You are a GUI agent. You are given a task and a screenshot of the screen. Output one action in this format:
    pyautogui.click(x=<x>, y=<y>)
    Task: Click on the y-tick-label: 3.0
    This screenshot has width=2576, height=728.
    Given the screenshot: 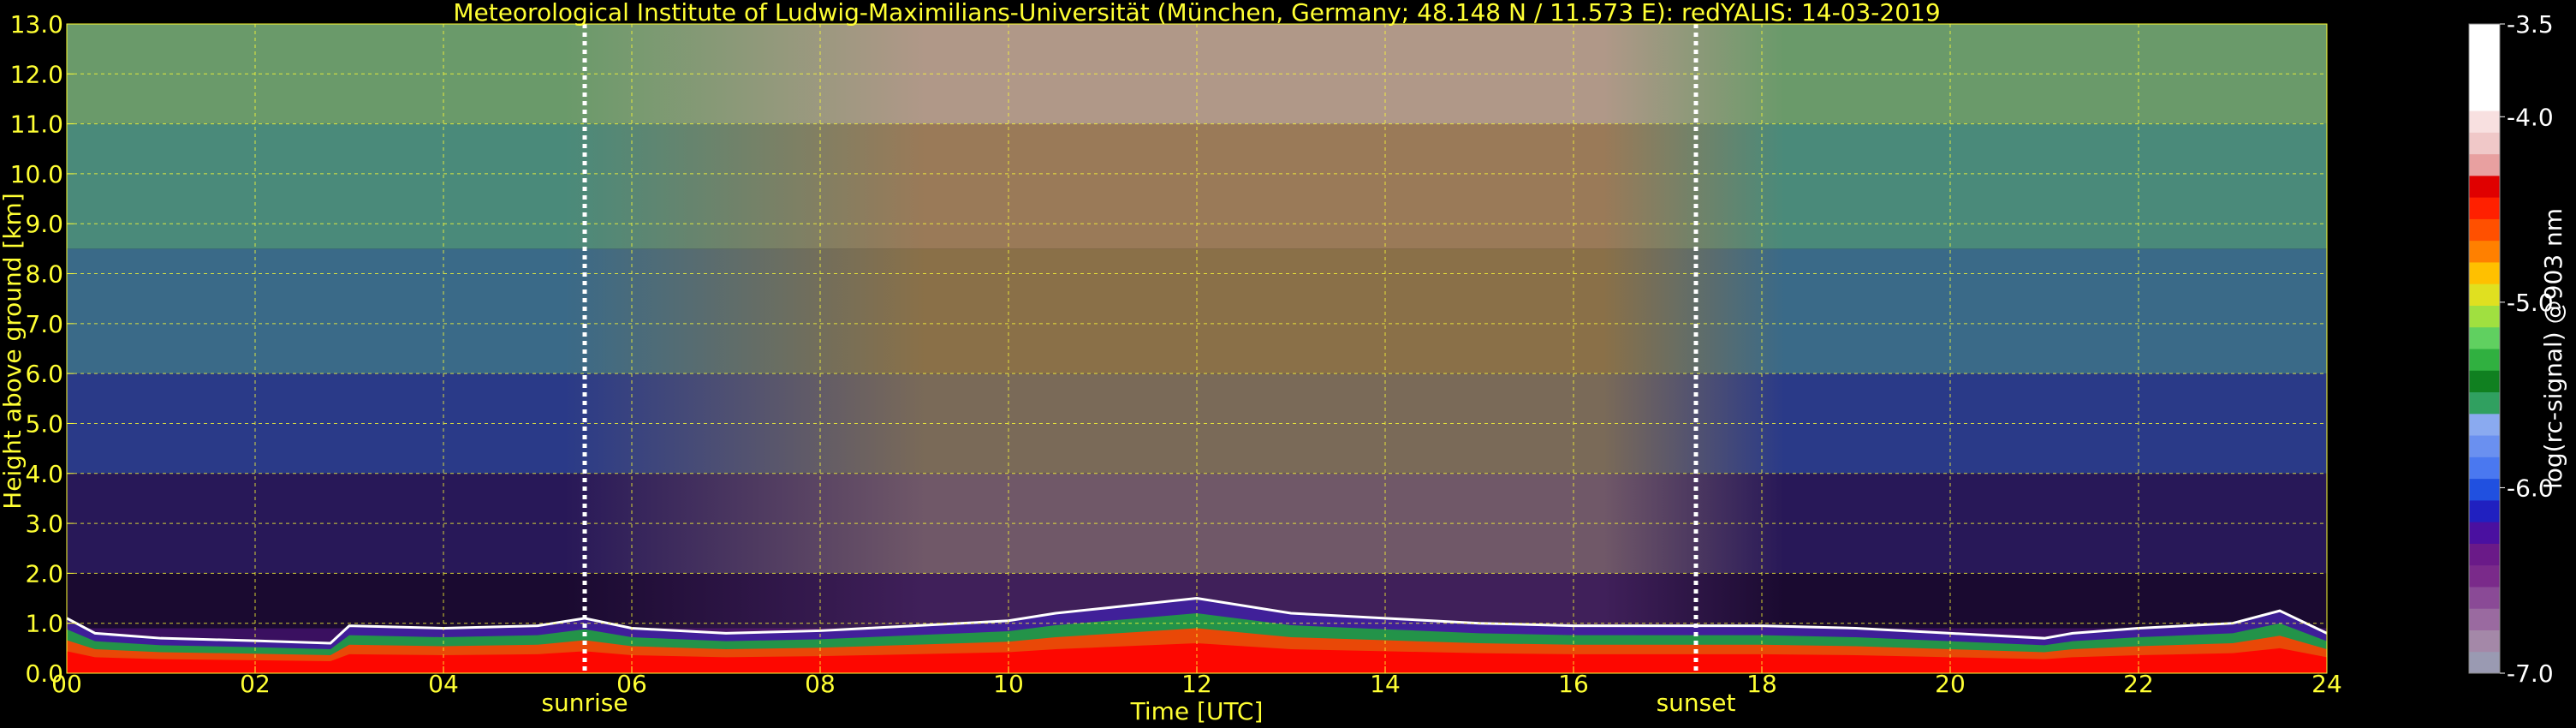 What is the action you would take?
    pyautogui.click(x=44, y=524)
    